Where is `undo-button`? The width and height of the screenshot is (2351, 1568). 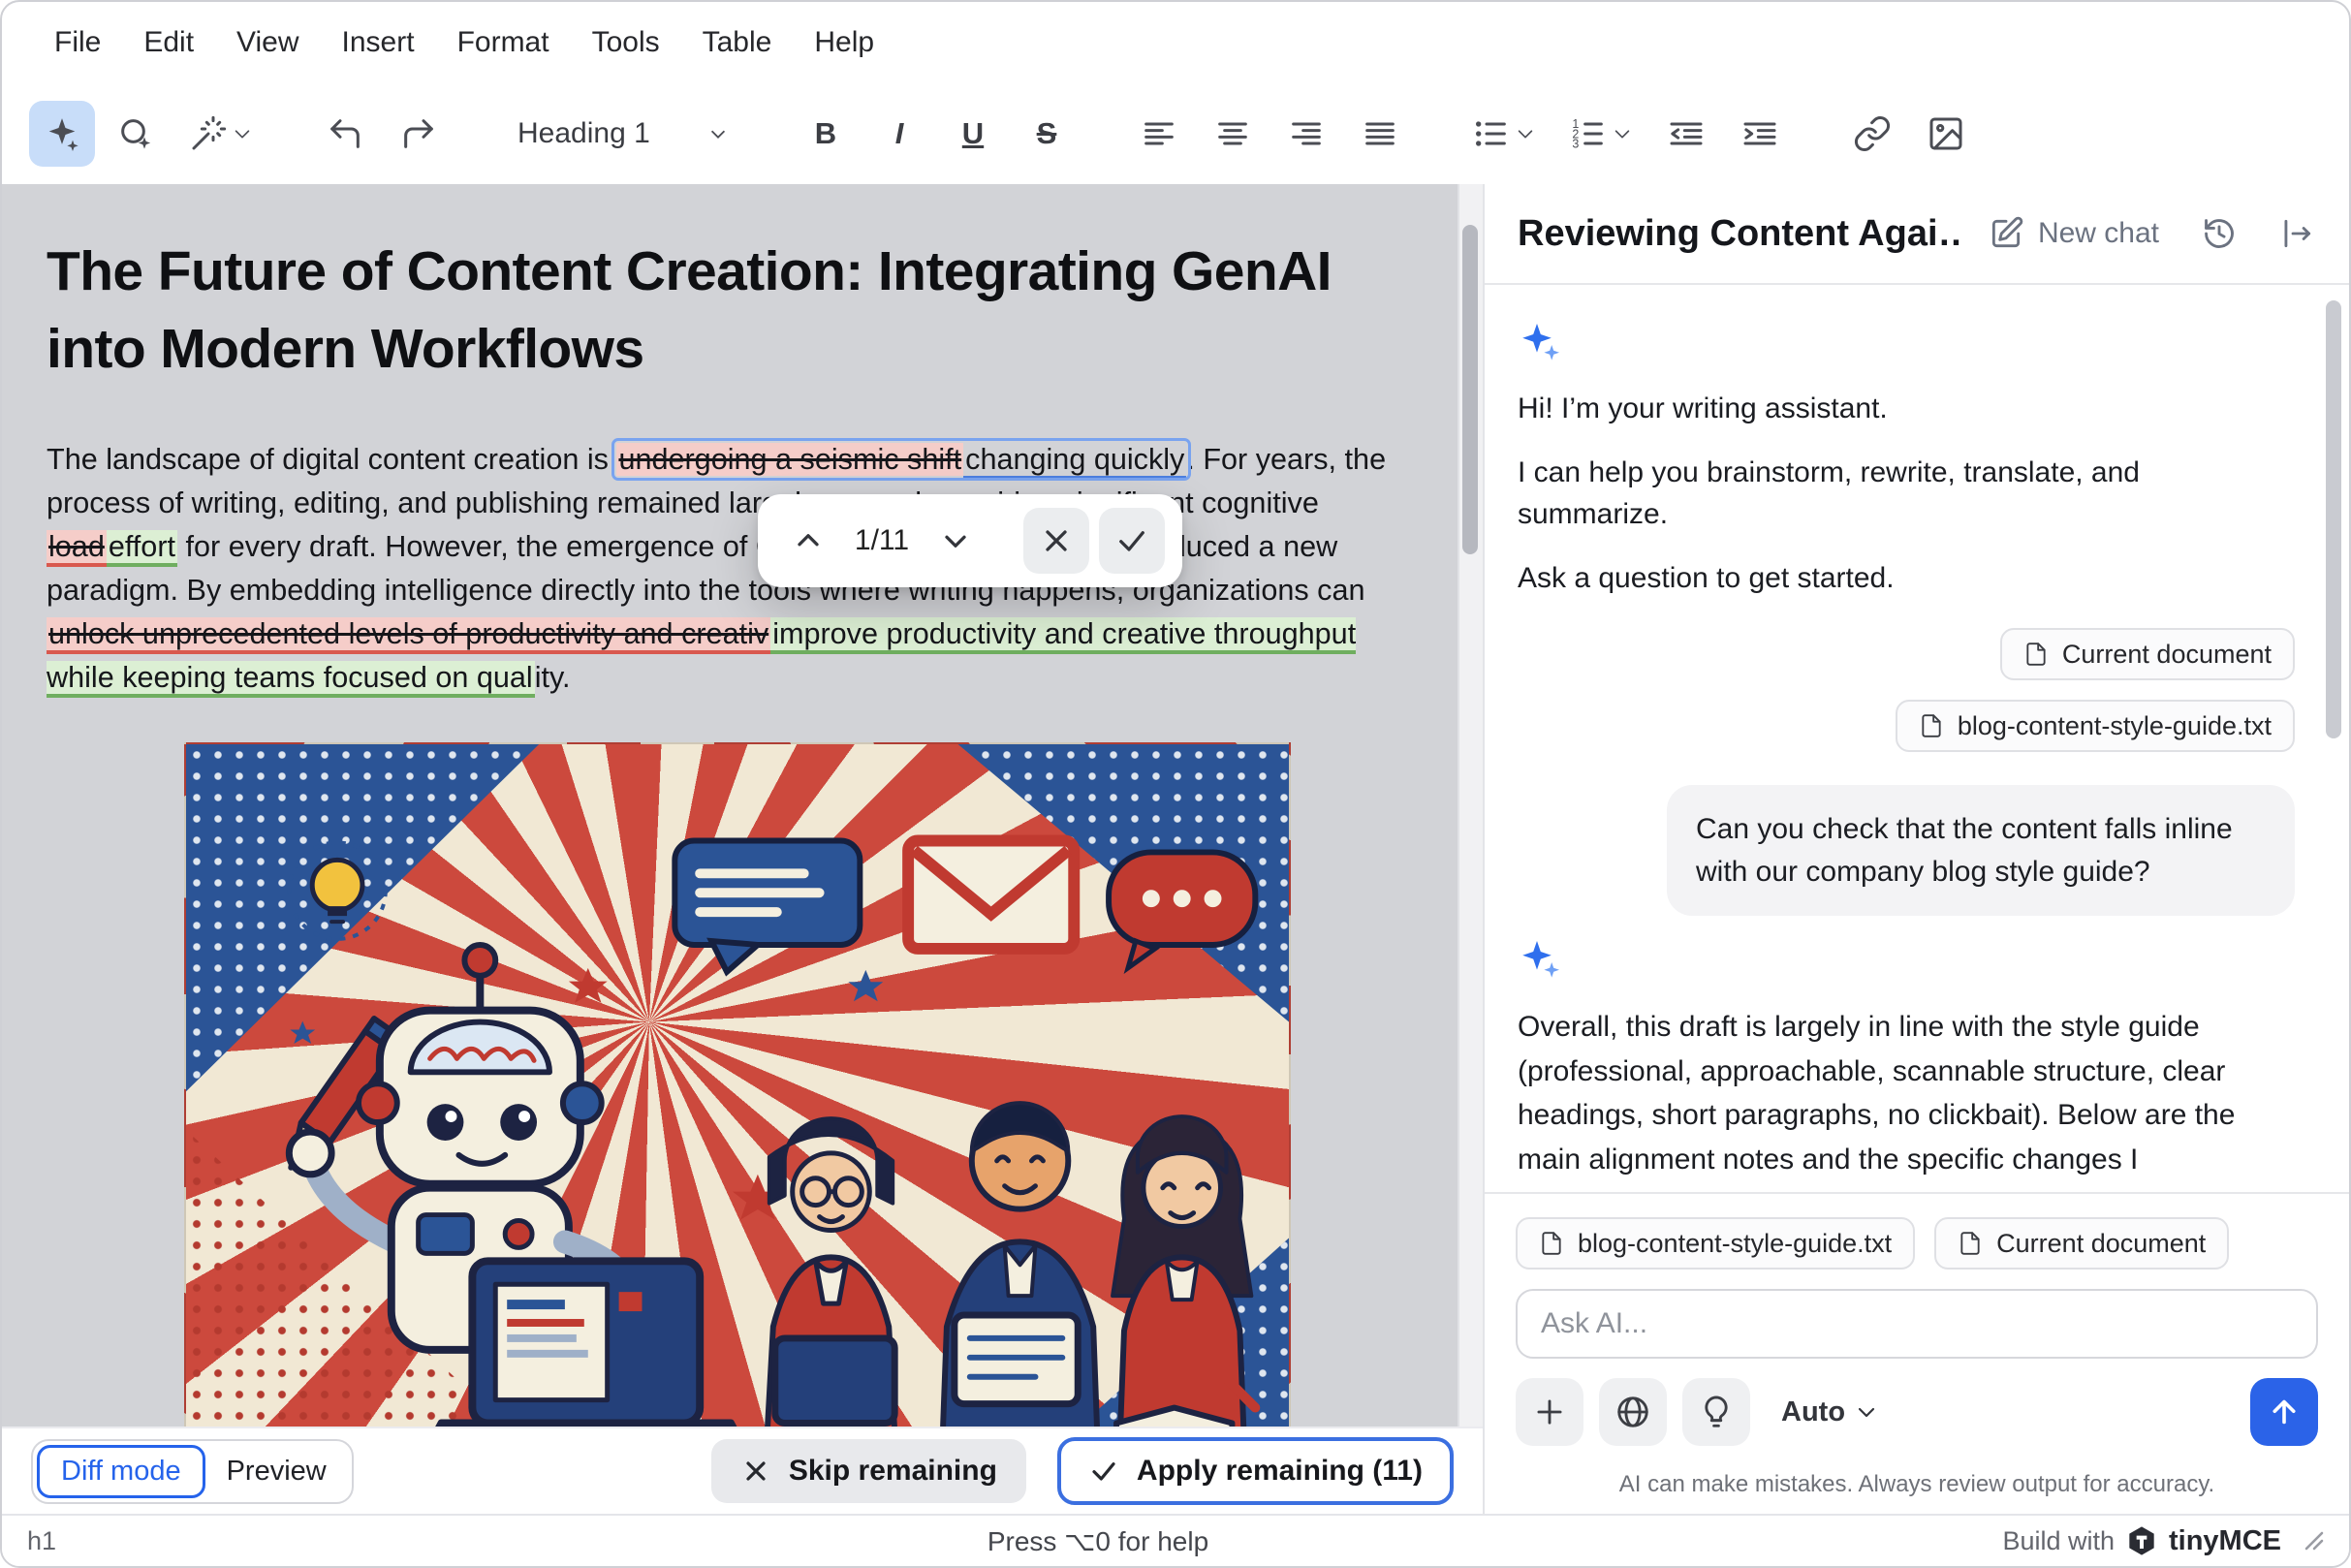 undo-button is located at coordinates (345, 134).